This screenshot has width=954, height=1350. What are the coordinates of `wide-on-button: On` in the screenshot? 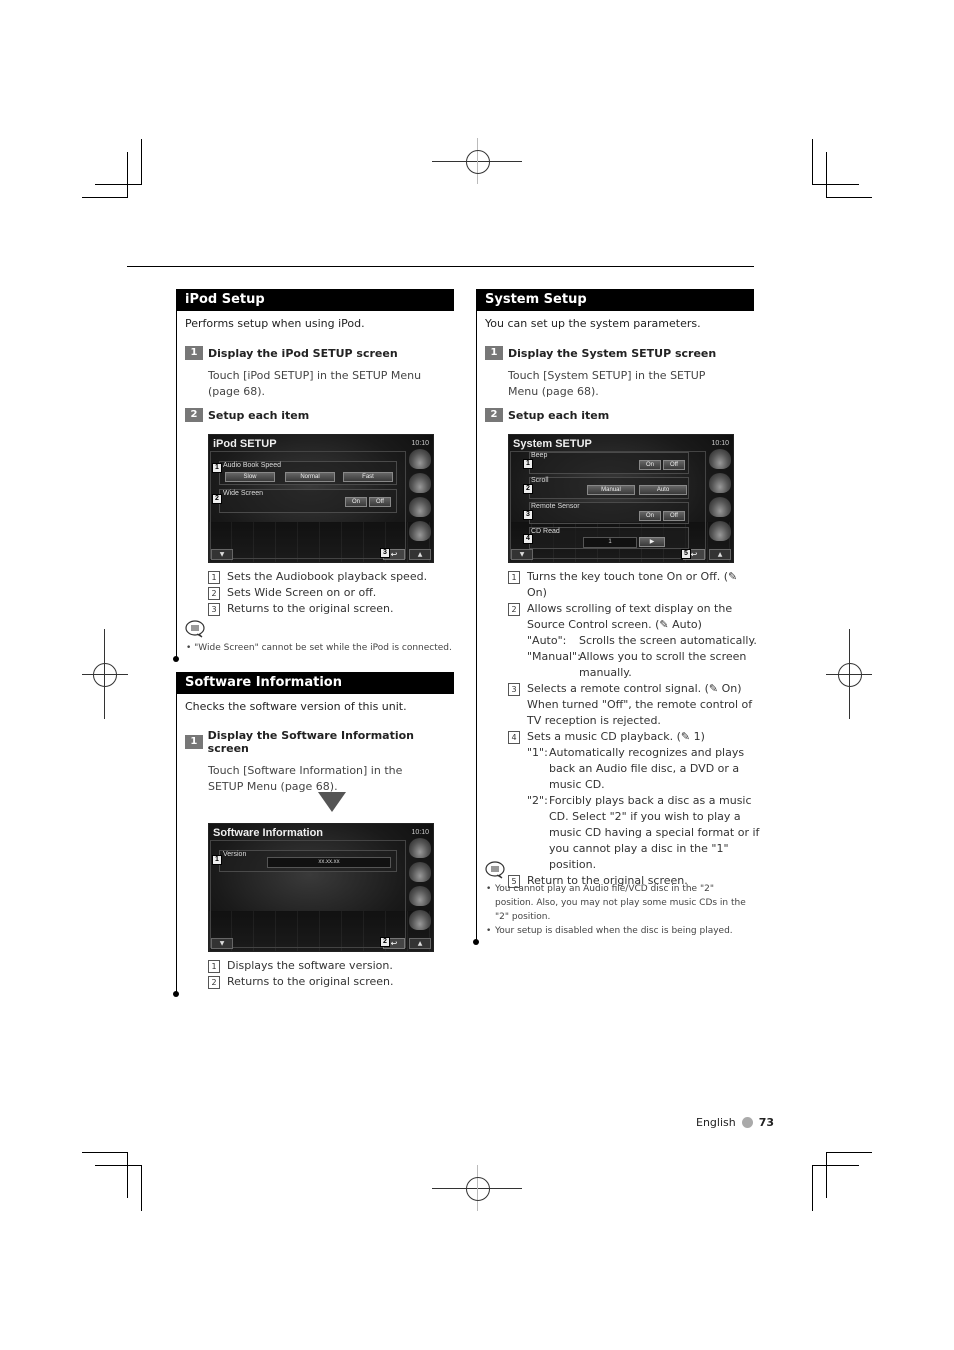 It's located at (356, 502).